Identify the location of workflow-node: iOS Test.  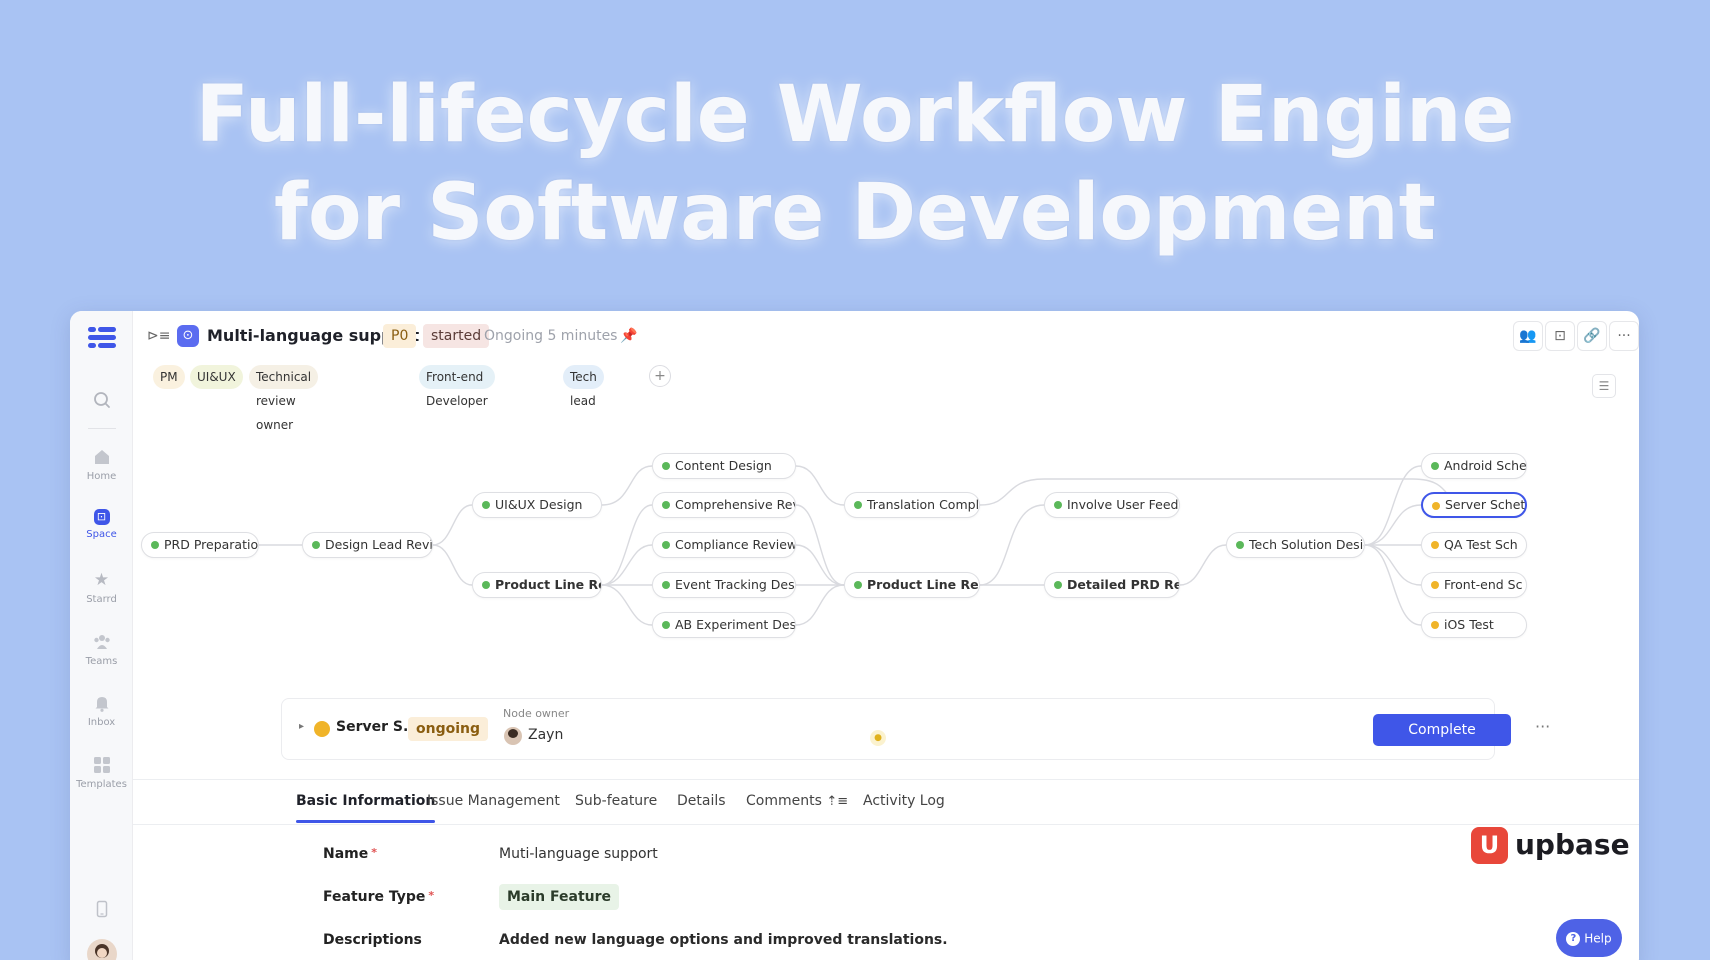
(1474, 625).